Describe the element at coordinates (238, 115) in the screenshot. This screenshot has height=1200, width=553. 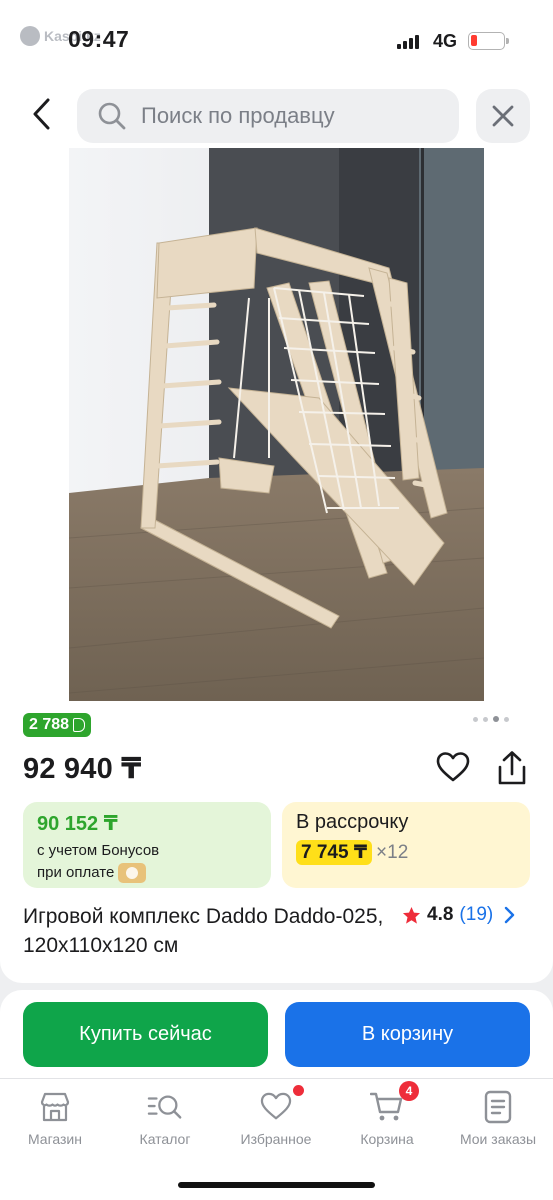
I see `search-placeholder: Поиск по продавцу` at that location.